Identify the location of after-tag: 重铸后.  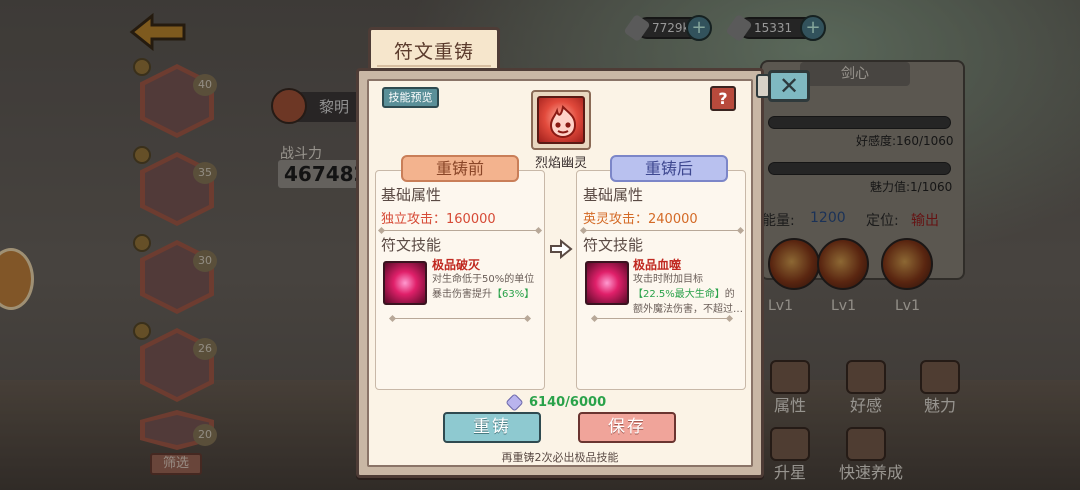
(669, 168).